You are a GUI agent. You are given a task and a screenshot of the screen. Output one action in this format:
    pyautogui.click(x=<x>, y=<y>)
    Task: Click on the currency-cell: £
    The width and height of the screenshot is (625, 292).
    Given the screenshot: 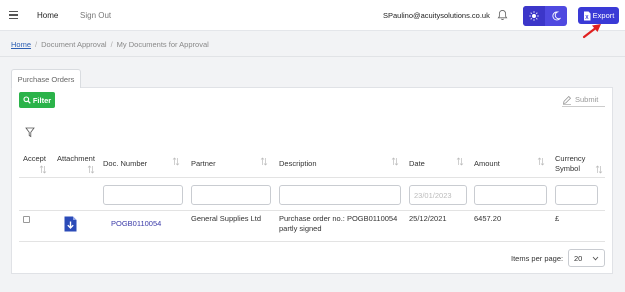 What is the action you would take?
    pyautogui.click(x=557, y=218)
    